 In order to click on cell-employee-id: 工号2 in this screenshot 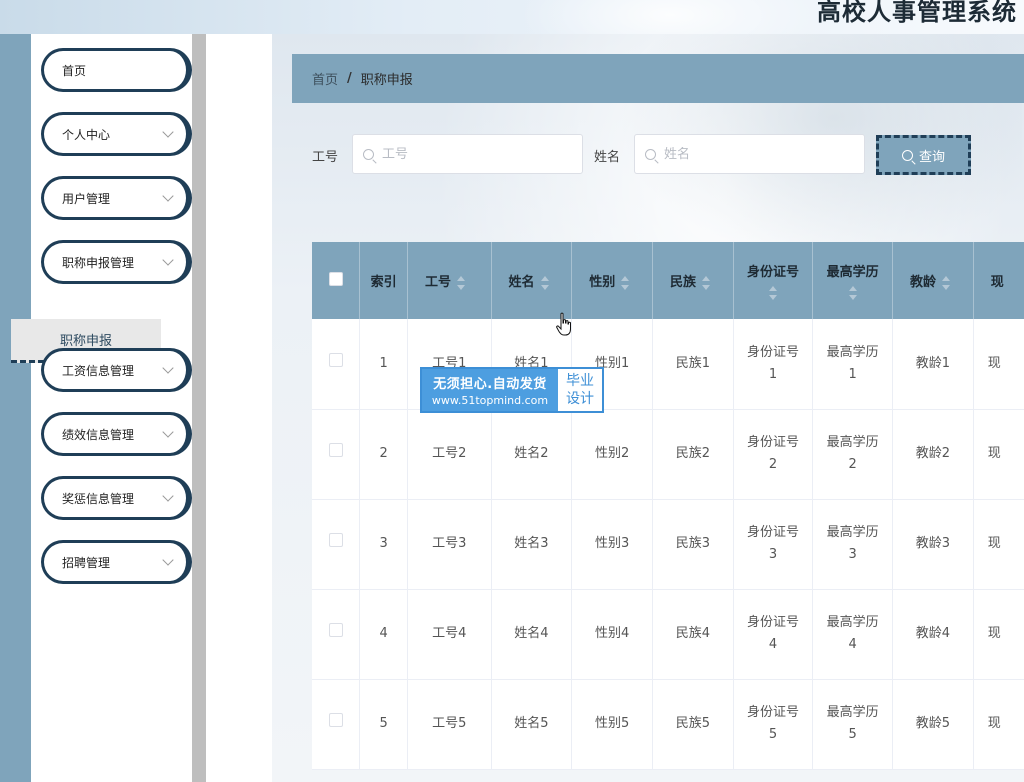, I will do `click(449, 454)`.